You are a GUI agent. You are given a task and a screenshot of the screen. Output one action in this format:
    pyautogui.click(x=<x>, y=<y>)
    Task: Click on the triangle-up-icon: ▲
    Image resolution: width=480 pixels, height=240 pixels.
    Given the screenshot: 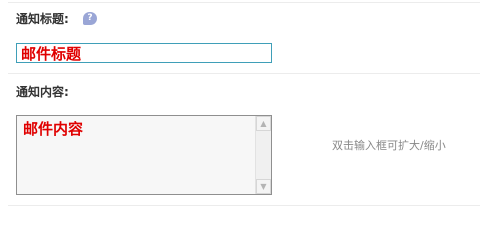 What is the action you would take?
    pyautogui.click(x=263, y=123)
    